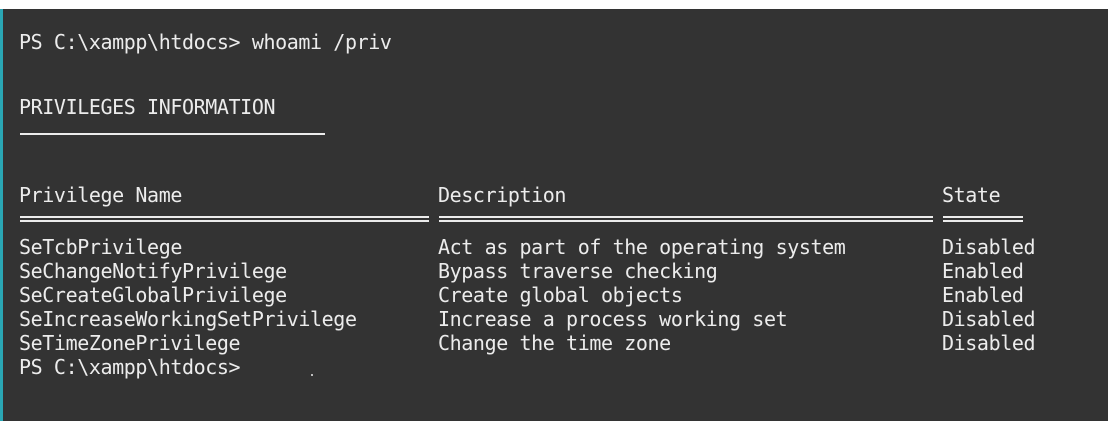 This screenshot has width=1108, height=421. Describe the element at coordinates (205, 42) in the screenshot. I see `command-line: PS C:\xampp\htdocs> whoami /priv` at that location.